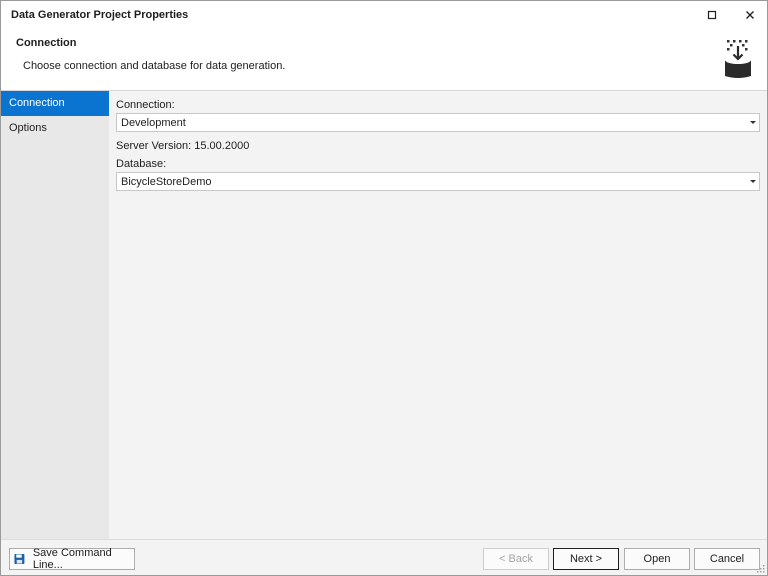  What do you see at coordinates (657, 559) in the screenshot?
I see `open-button: Open` at bounding box center [657, 559].